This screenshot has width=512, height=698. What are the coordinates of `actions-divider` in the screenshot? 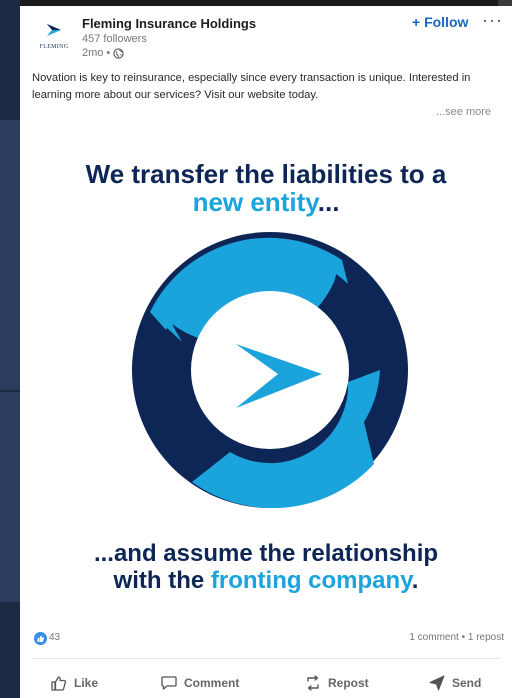 It's located at (266, 658).